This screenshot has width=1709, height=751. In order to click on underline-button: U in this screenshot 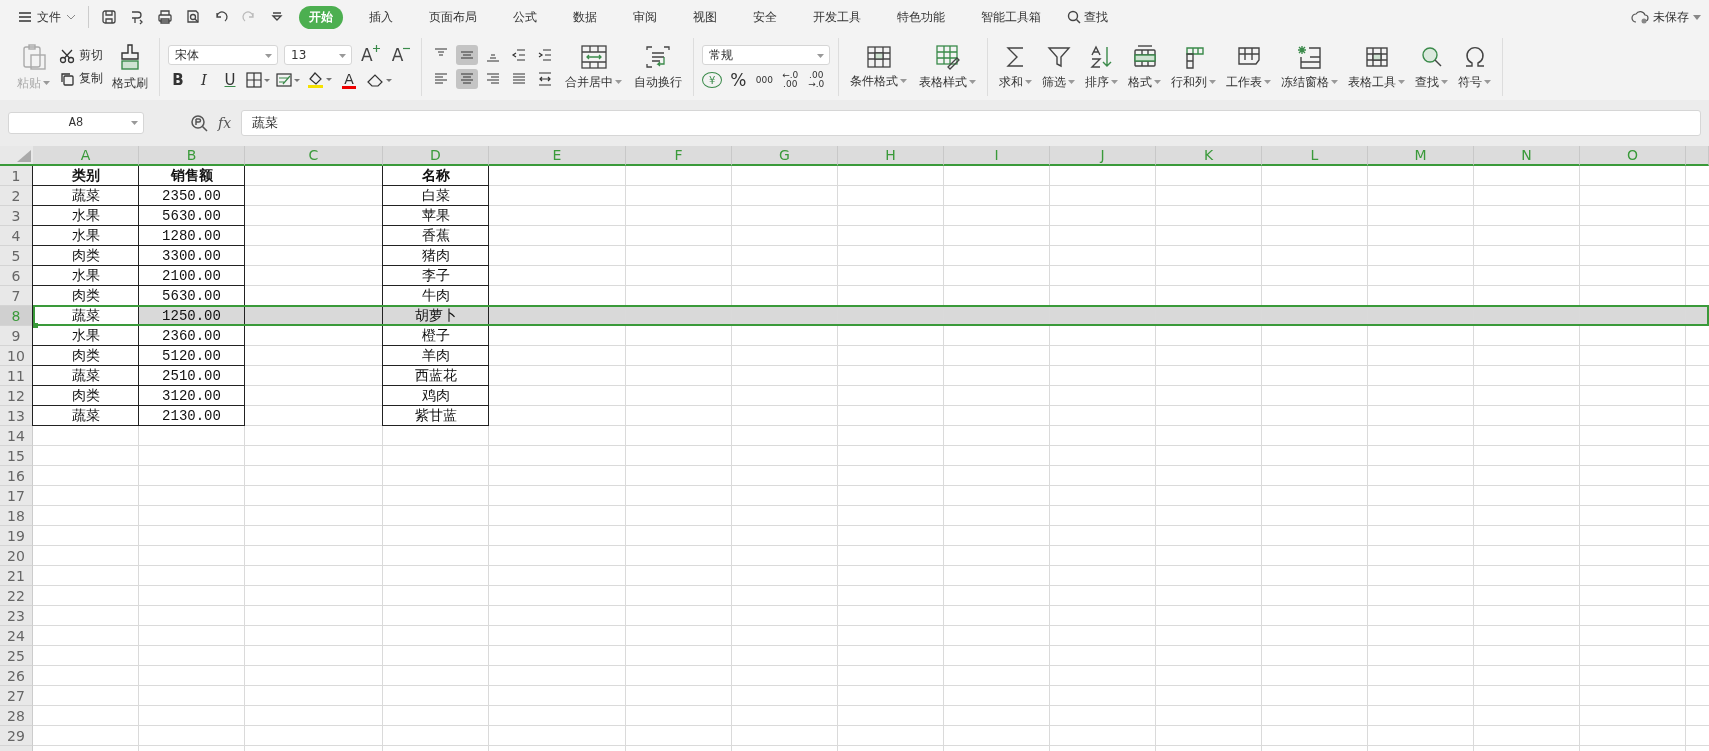, I will do `click(230, 80)`.